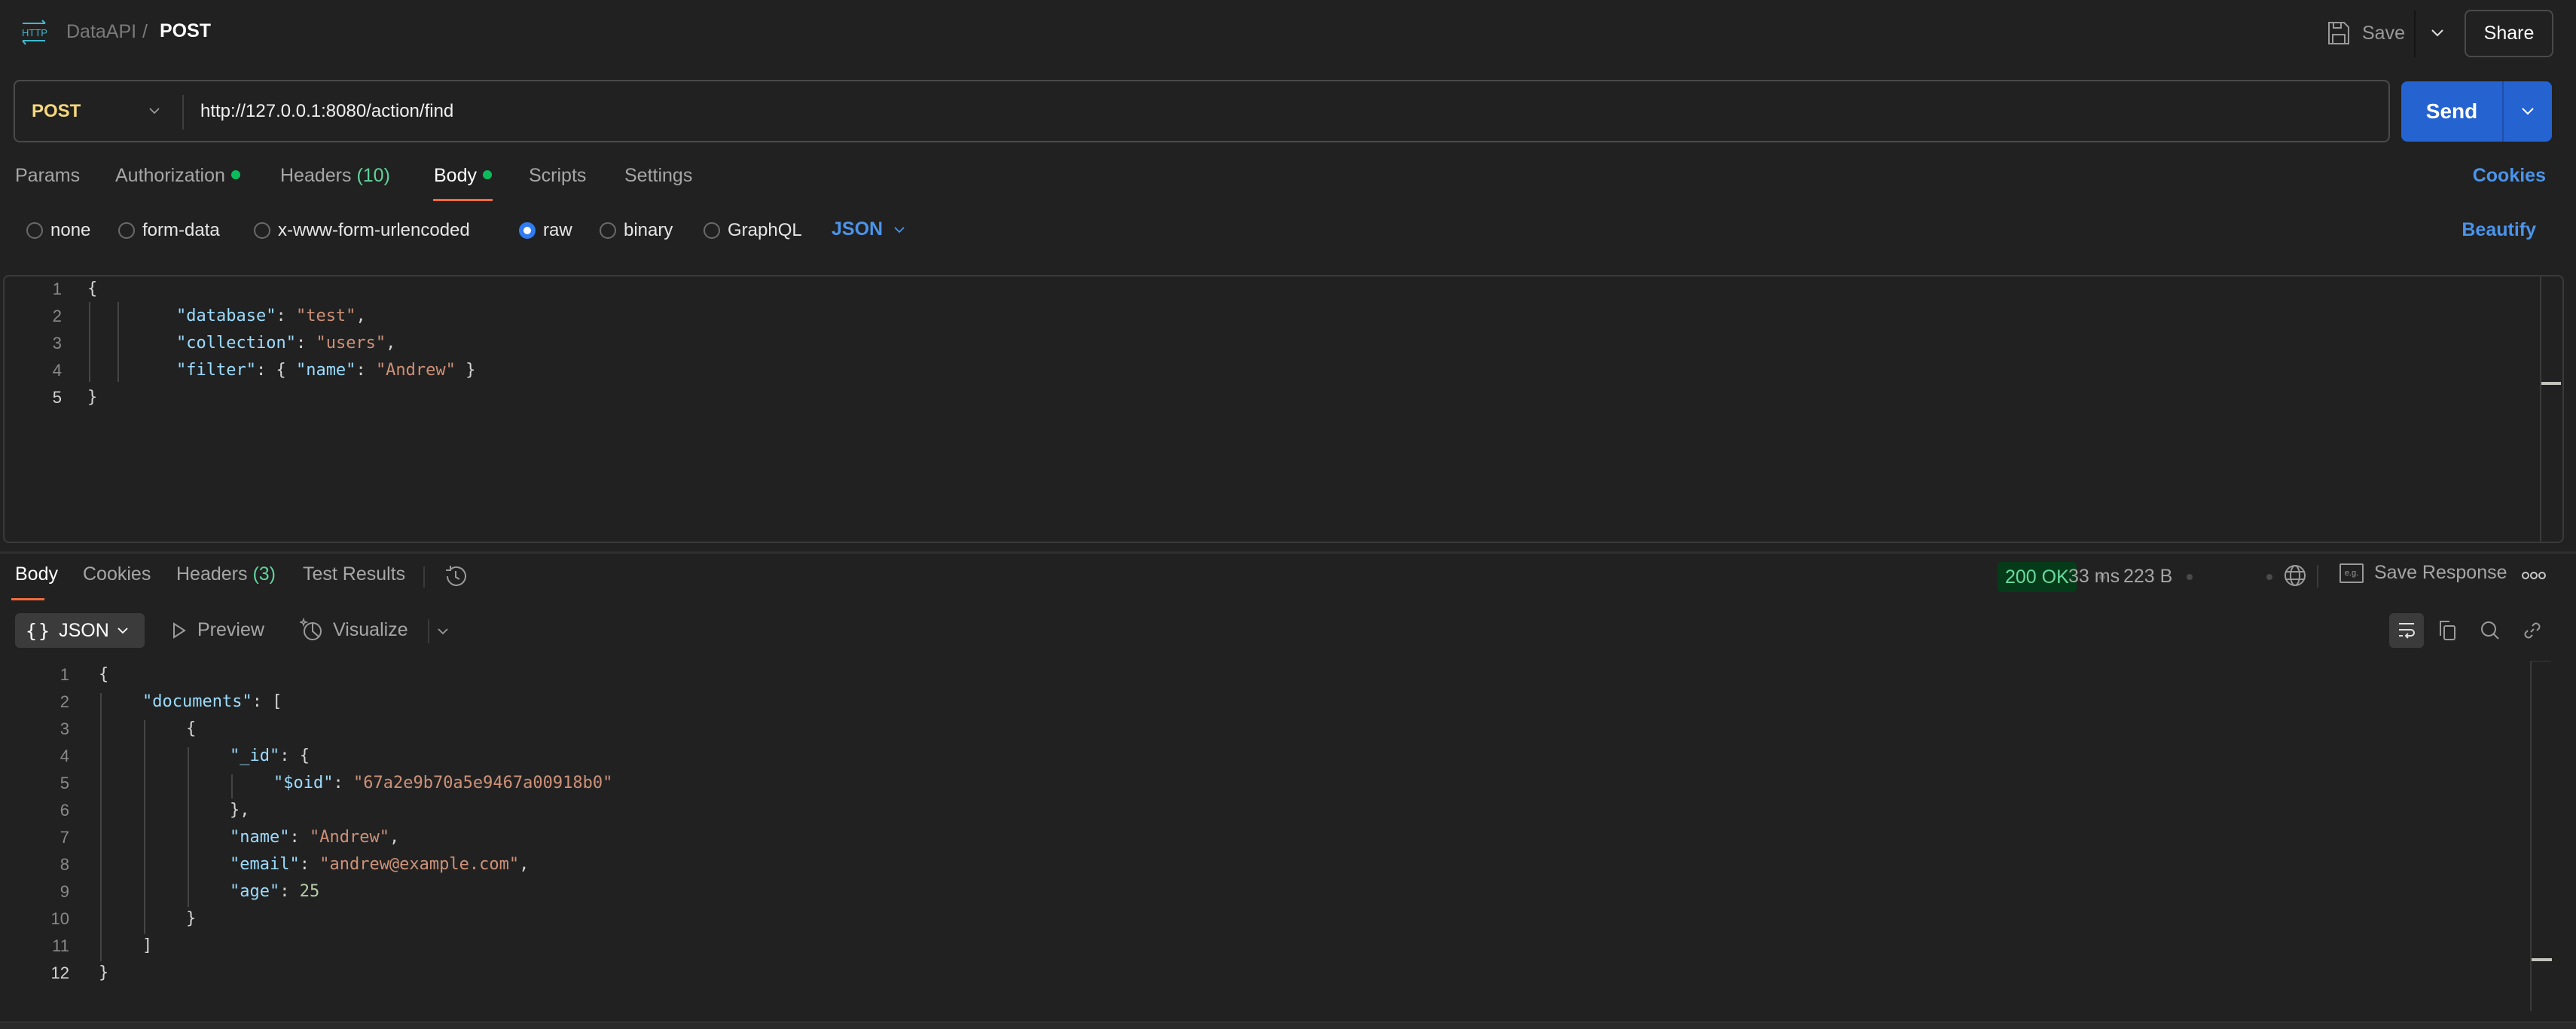  Describe the element at coordinates (424, 577) in the screenshot. I see `tab-divider` at that location.